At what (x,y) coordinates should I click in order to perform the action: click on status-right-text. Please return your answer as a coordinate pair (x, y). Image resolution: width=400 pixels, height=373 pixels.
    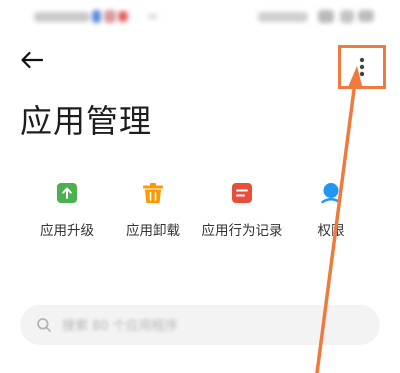
    Looking at the image, I should click on (283, 17).